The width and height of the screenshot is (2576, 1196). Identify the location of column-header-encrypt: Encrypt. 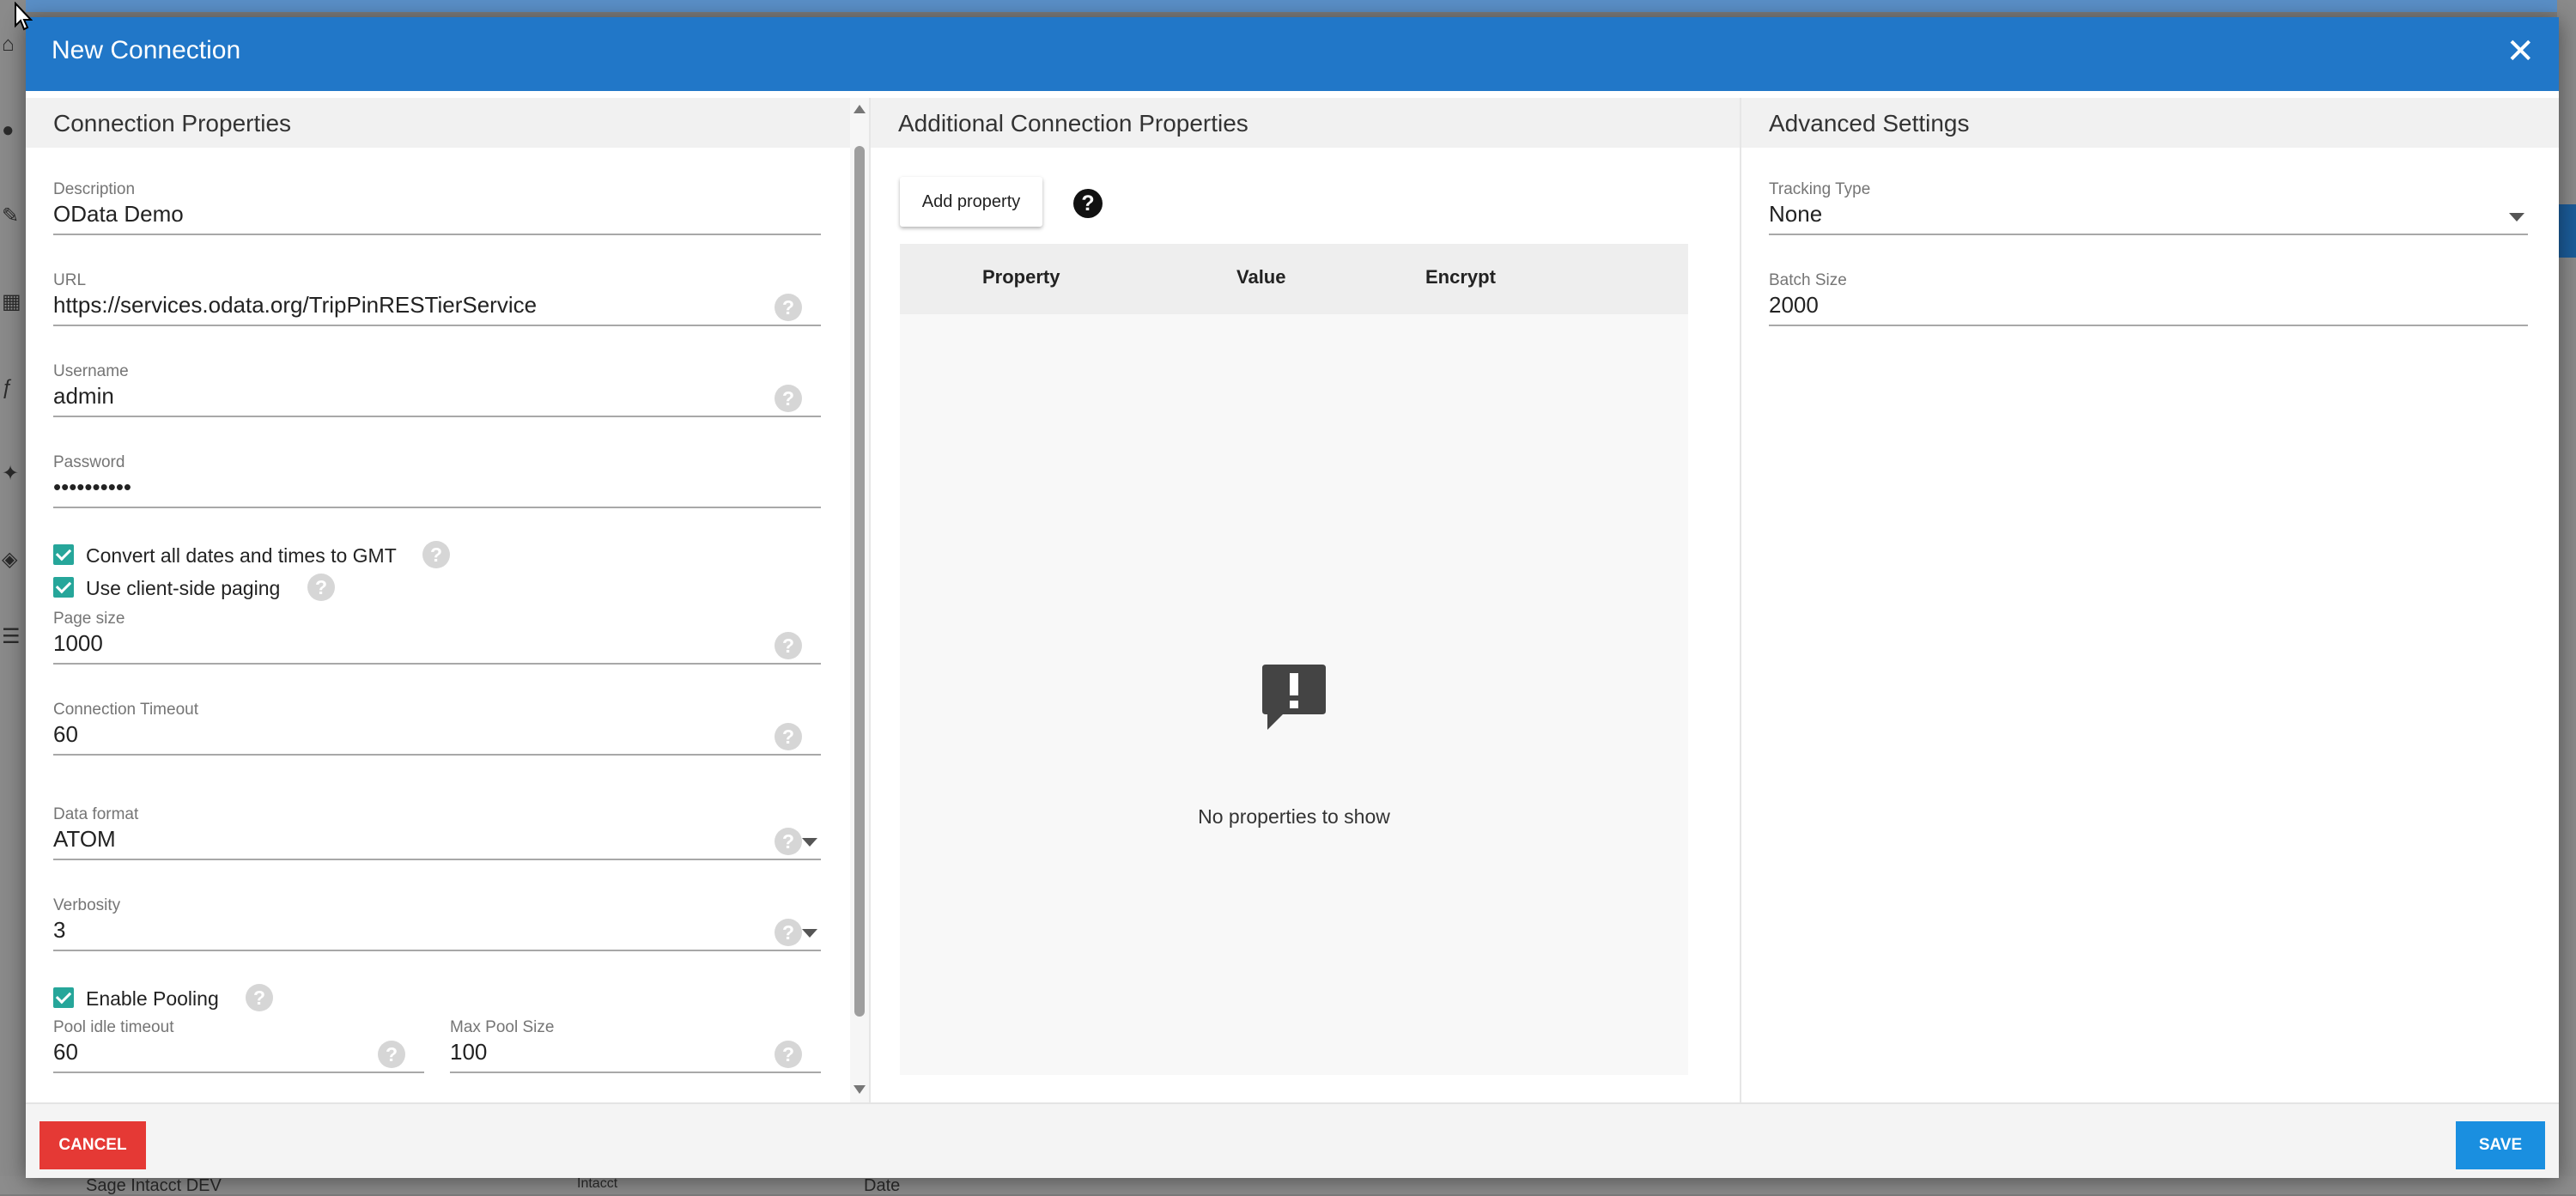
(1460, 277).